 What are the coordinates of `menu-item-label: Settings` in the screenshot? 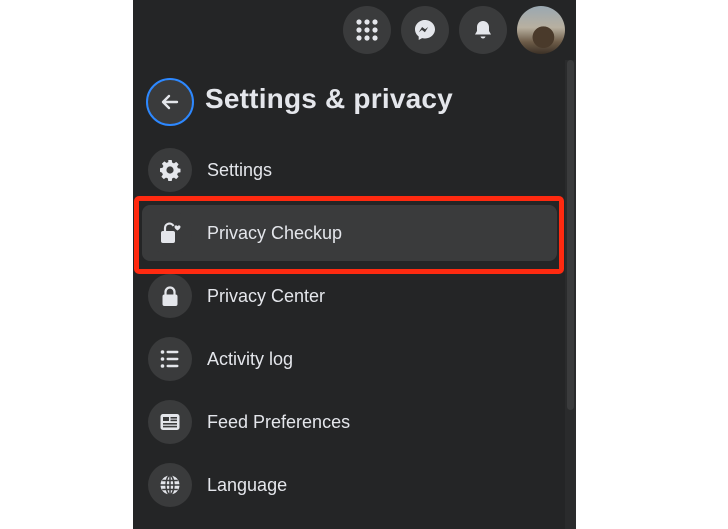 It's located at (240, 169).